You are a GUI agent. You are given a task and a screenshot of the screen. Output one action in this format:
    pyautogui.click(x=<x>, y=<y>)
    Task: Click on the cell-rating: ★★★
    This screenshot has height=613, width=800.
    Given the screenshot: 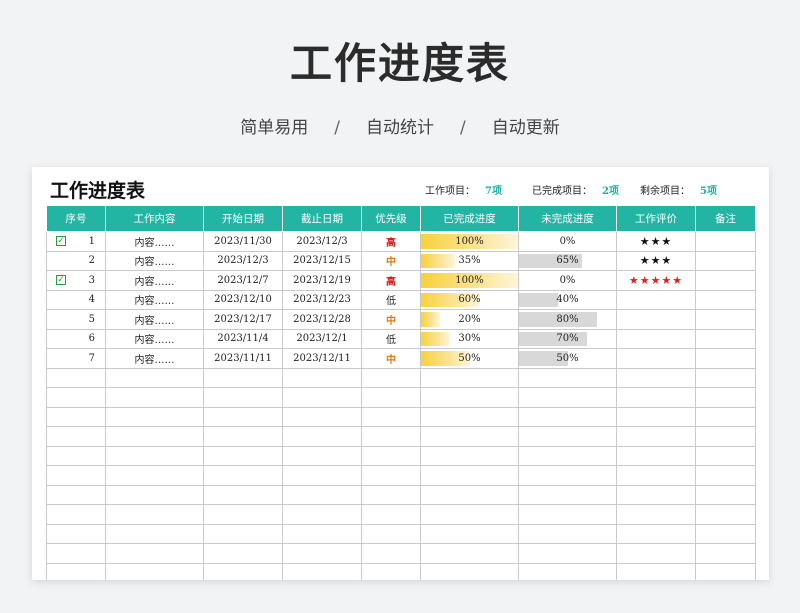 What is the action you would take?
    pyautogui.click(x=656, y=260)
    